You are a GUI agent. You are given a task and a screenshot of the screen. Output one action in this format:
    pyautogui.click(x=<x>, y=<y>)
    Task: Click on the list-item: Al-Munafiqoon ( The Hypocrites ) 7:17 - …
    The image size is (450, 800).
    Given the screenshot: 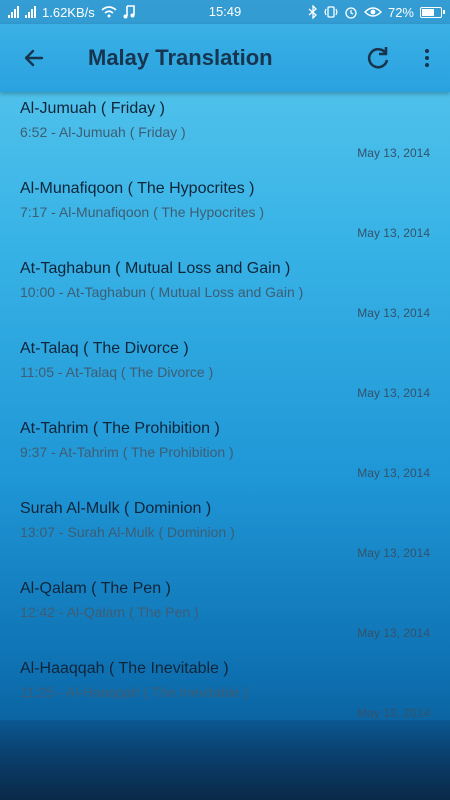 What is the action you would take?
    pyautogui.click(x=225, y=212)
    